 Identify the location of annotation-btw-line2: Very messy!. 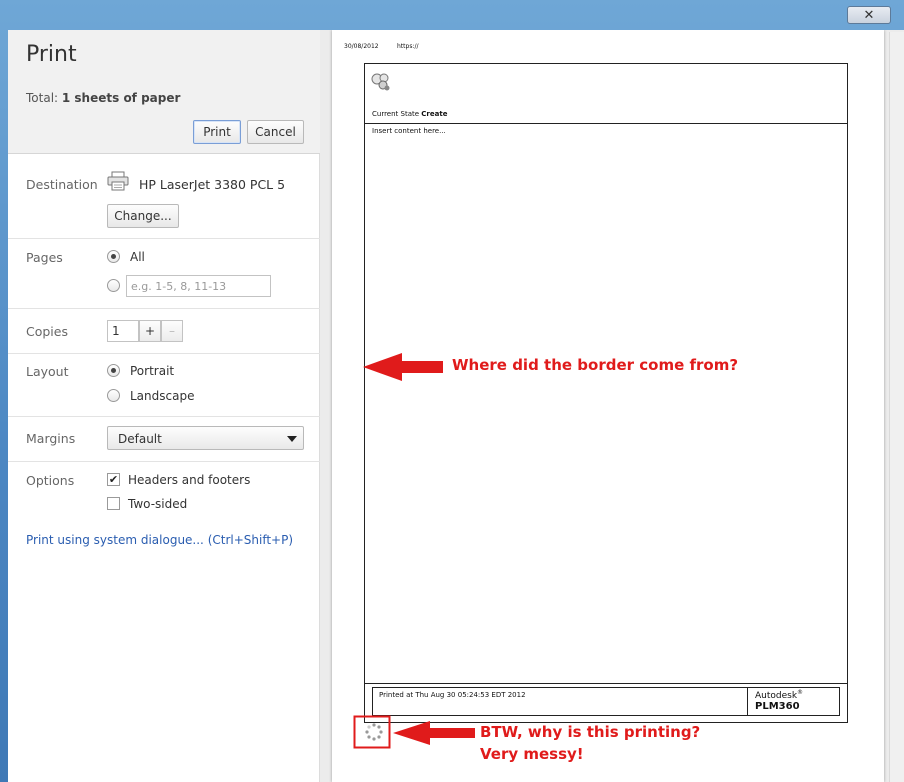
(532, 754).